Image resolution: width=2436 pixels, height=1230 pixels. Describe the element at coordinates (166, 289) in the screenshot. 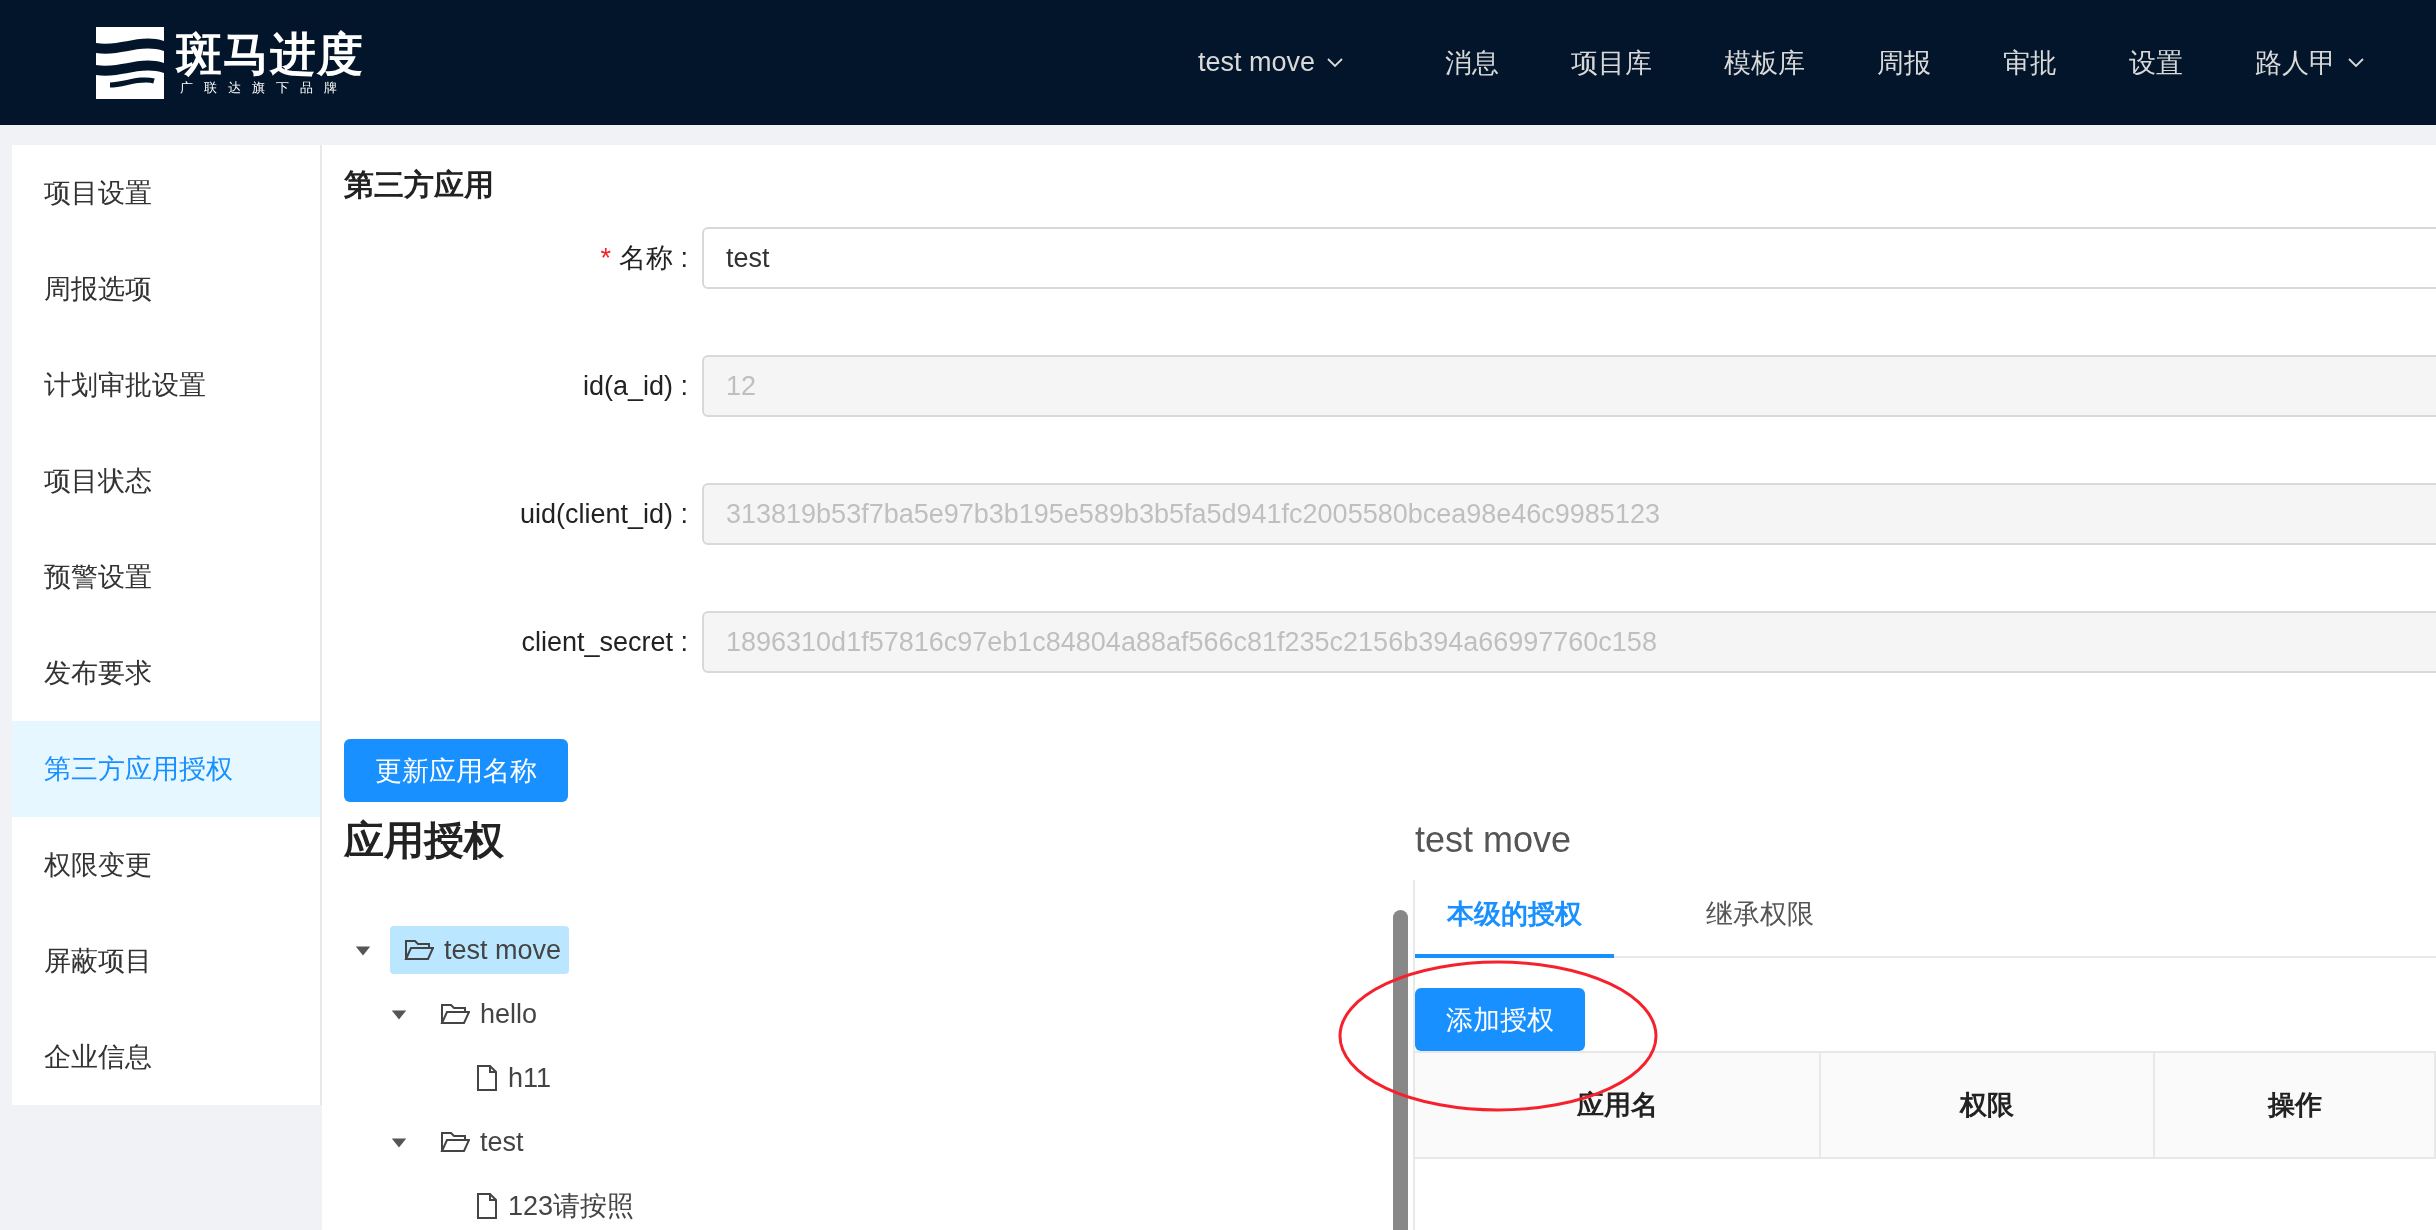

I see `sidebar-item: 周报选项` at that location.